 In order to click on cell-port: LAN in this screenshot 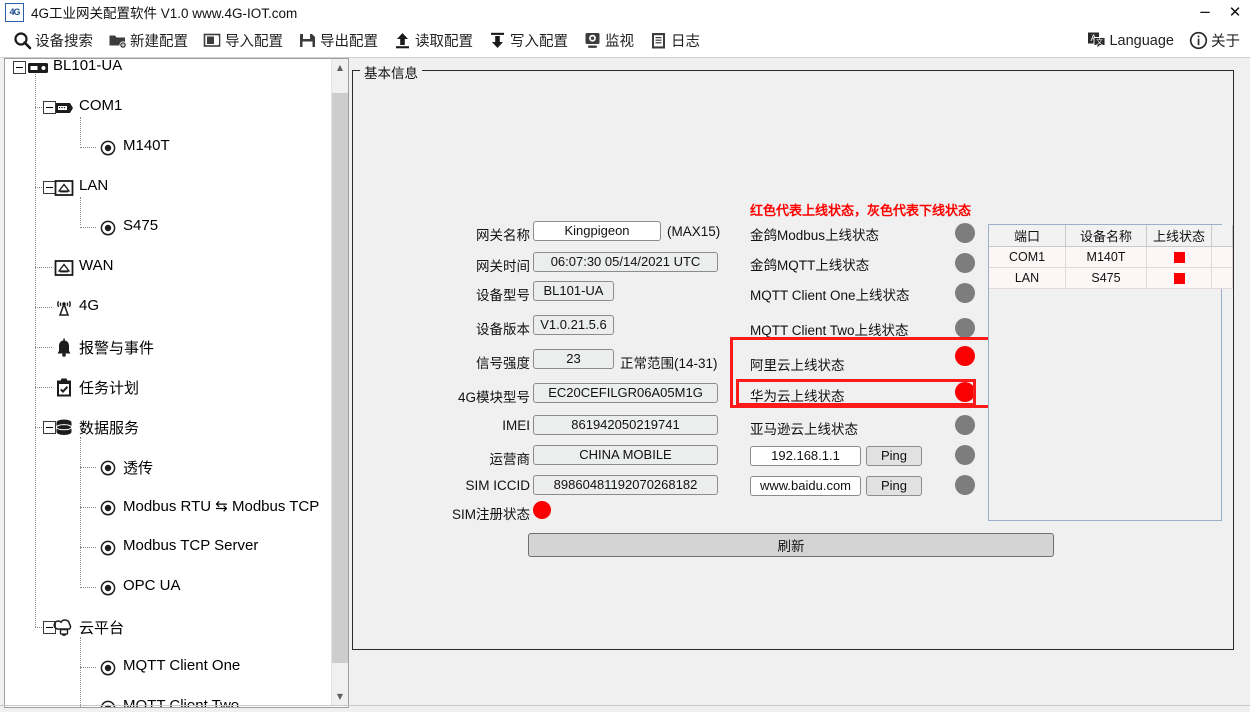, I will do `click(1027, 278)`.